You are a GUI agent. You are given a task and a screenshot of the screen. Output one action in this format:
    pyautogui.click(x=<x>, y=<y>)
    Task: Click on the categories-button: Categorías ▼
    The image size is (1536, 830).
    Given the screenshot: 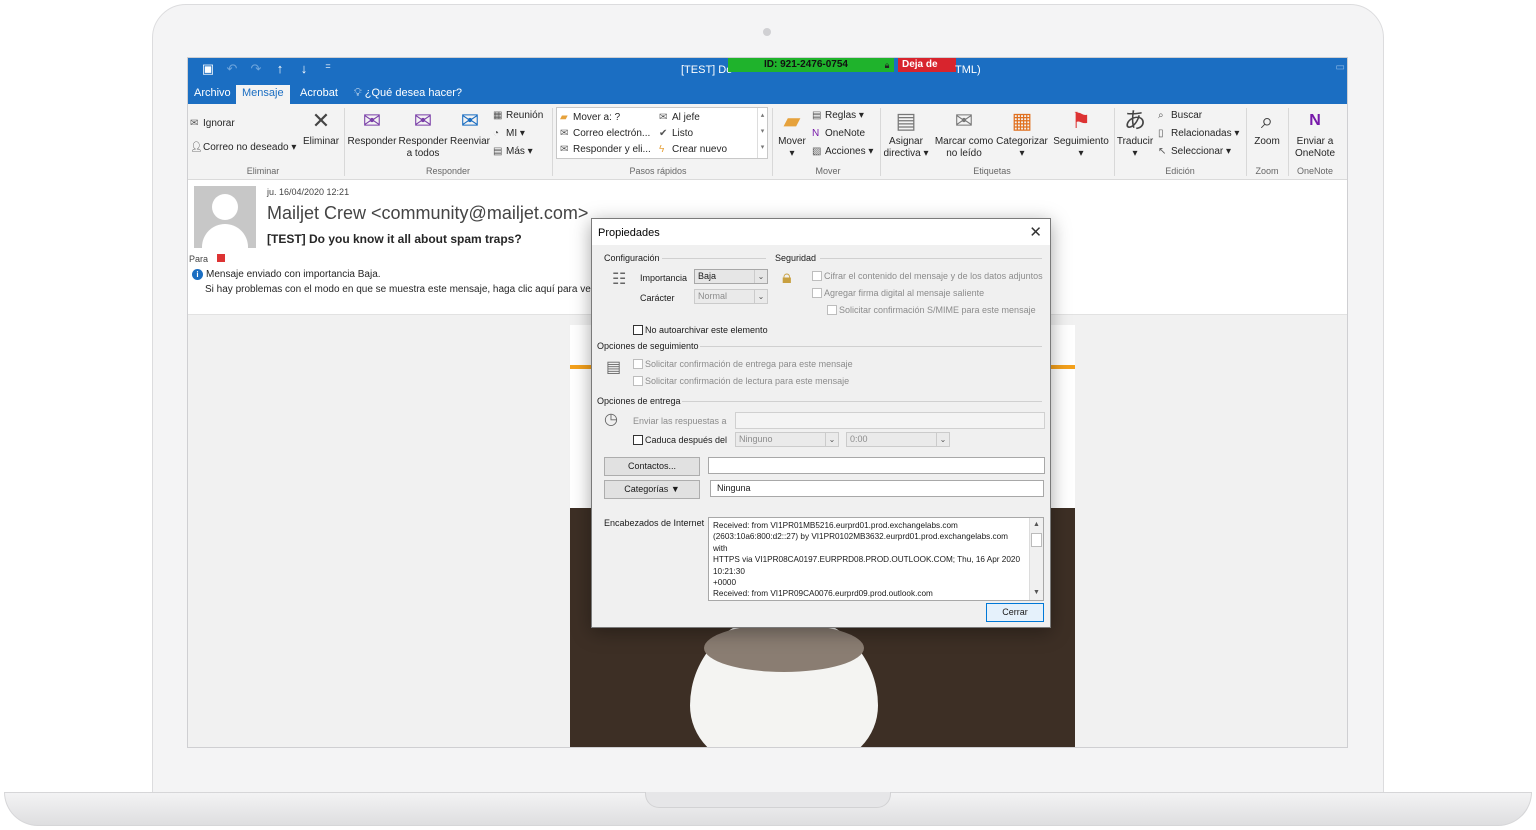 What is the action you would take?
    pyautogui.click(x=652, y=489)
    